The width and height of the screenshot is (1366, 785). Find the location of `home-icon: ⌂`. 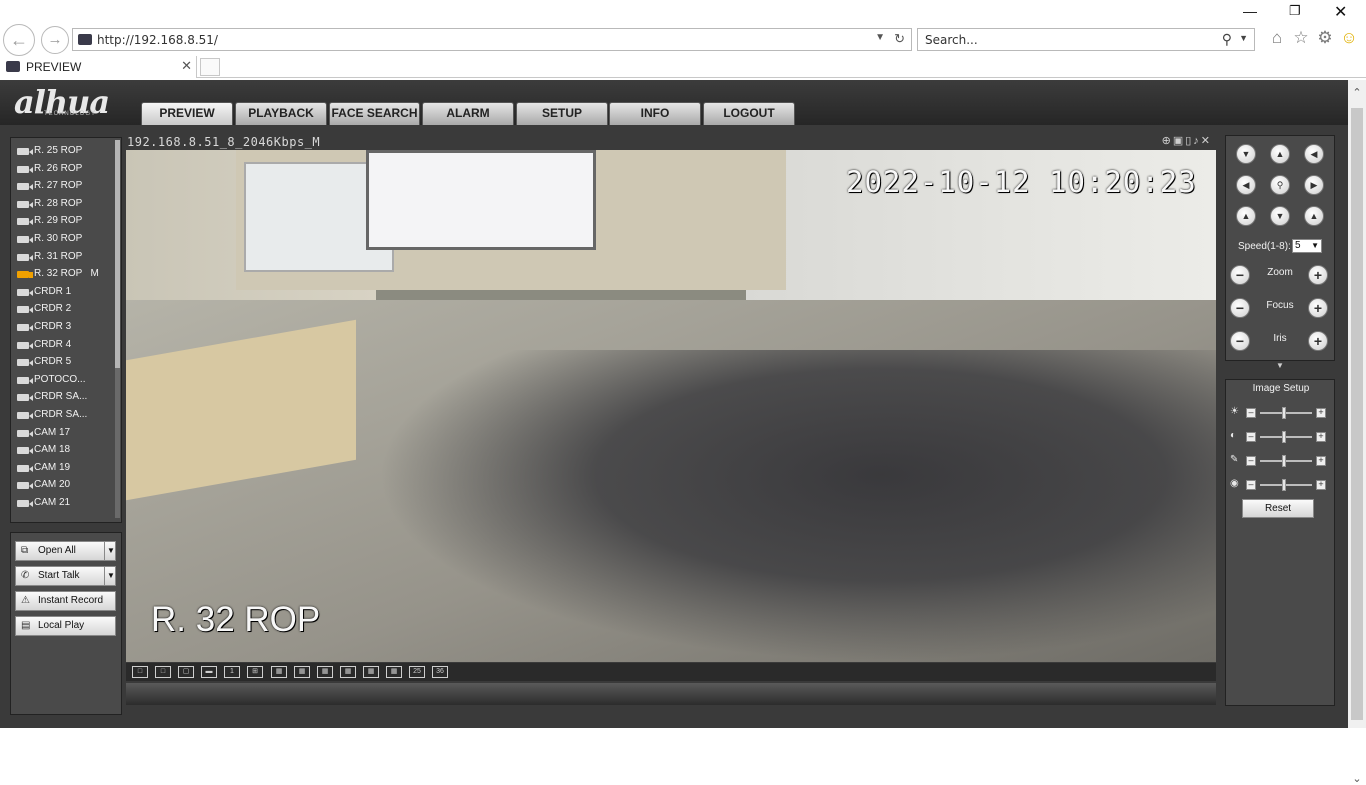

home-icon: ⌂ is located at coordinates (1277, 38).